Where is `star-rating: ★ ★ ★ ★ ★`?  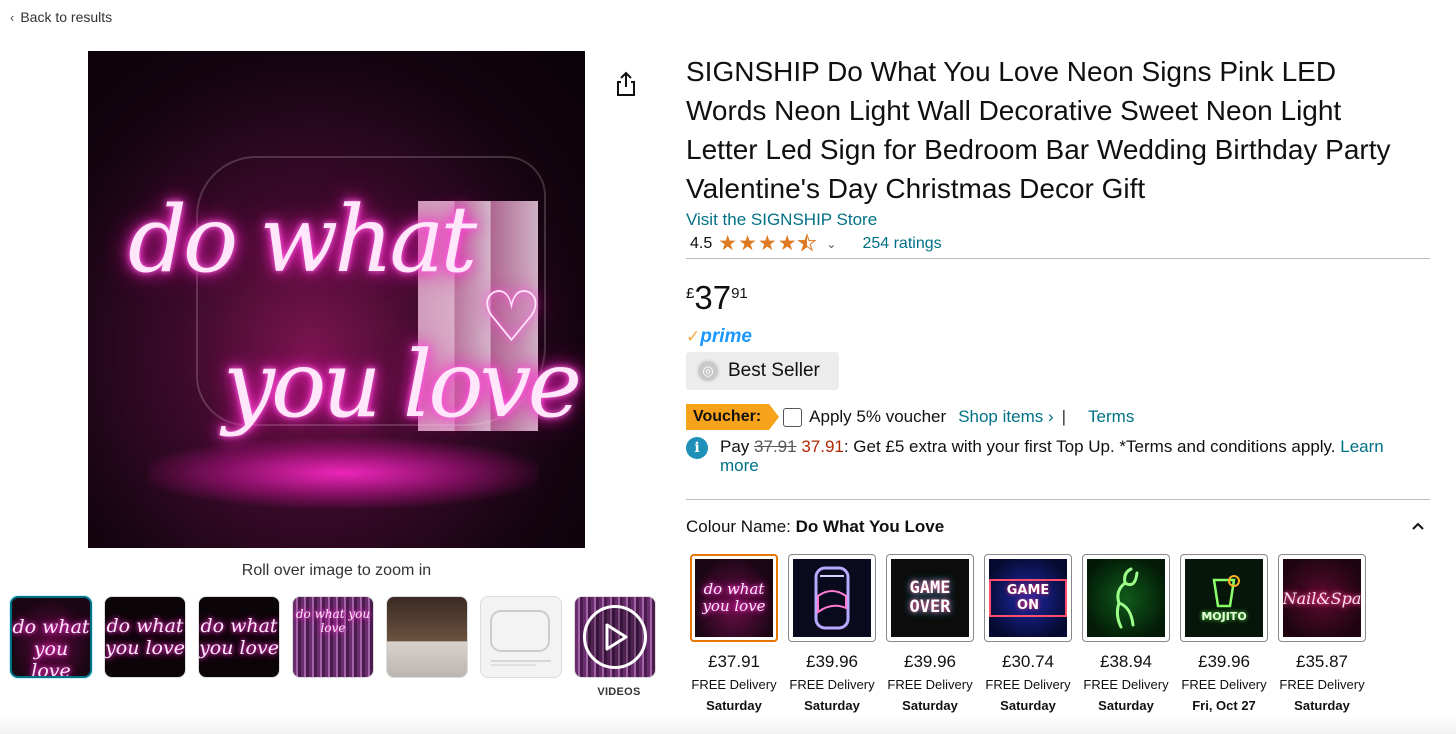 star-rating: ★ ★ ★ ★ ★ is located at coordinates (767, 243).